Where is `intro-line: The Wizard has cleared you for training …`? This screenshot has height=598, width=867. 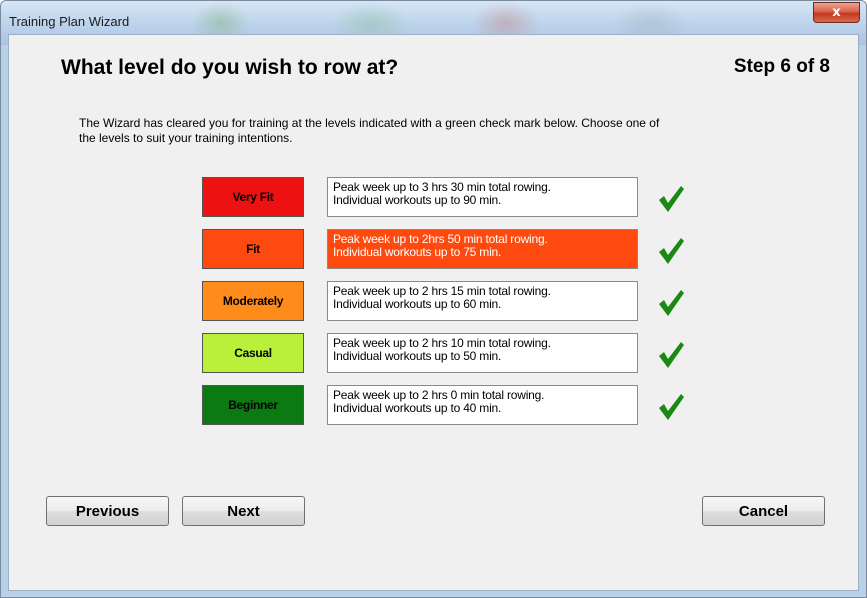
intro-line: The Wizard has cleared you for training … is located at coordinates (369, 123).